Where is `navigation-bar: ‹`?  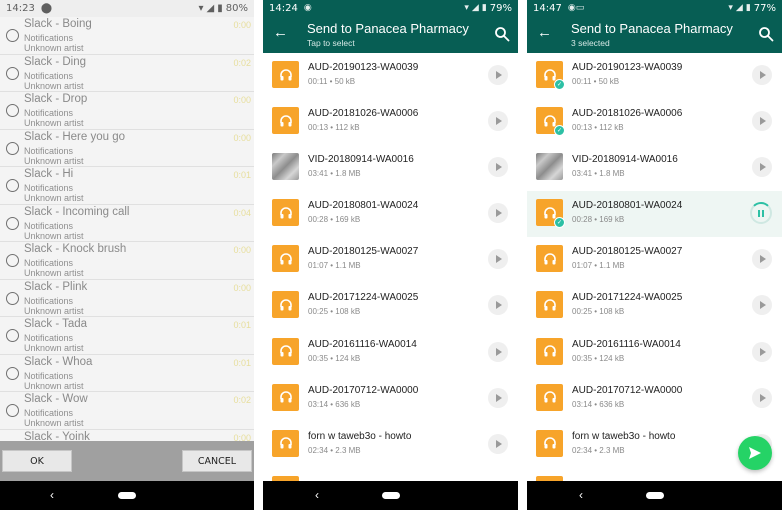
navigation-bar: ‹ is located at coordinates (654, 495).